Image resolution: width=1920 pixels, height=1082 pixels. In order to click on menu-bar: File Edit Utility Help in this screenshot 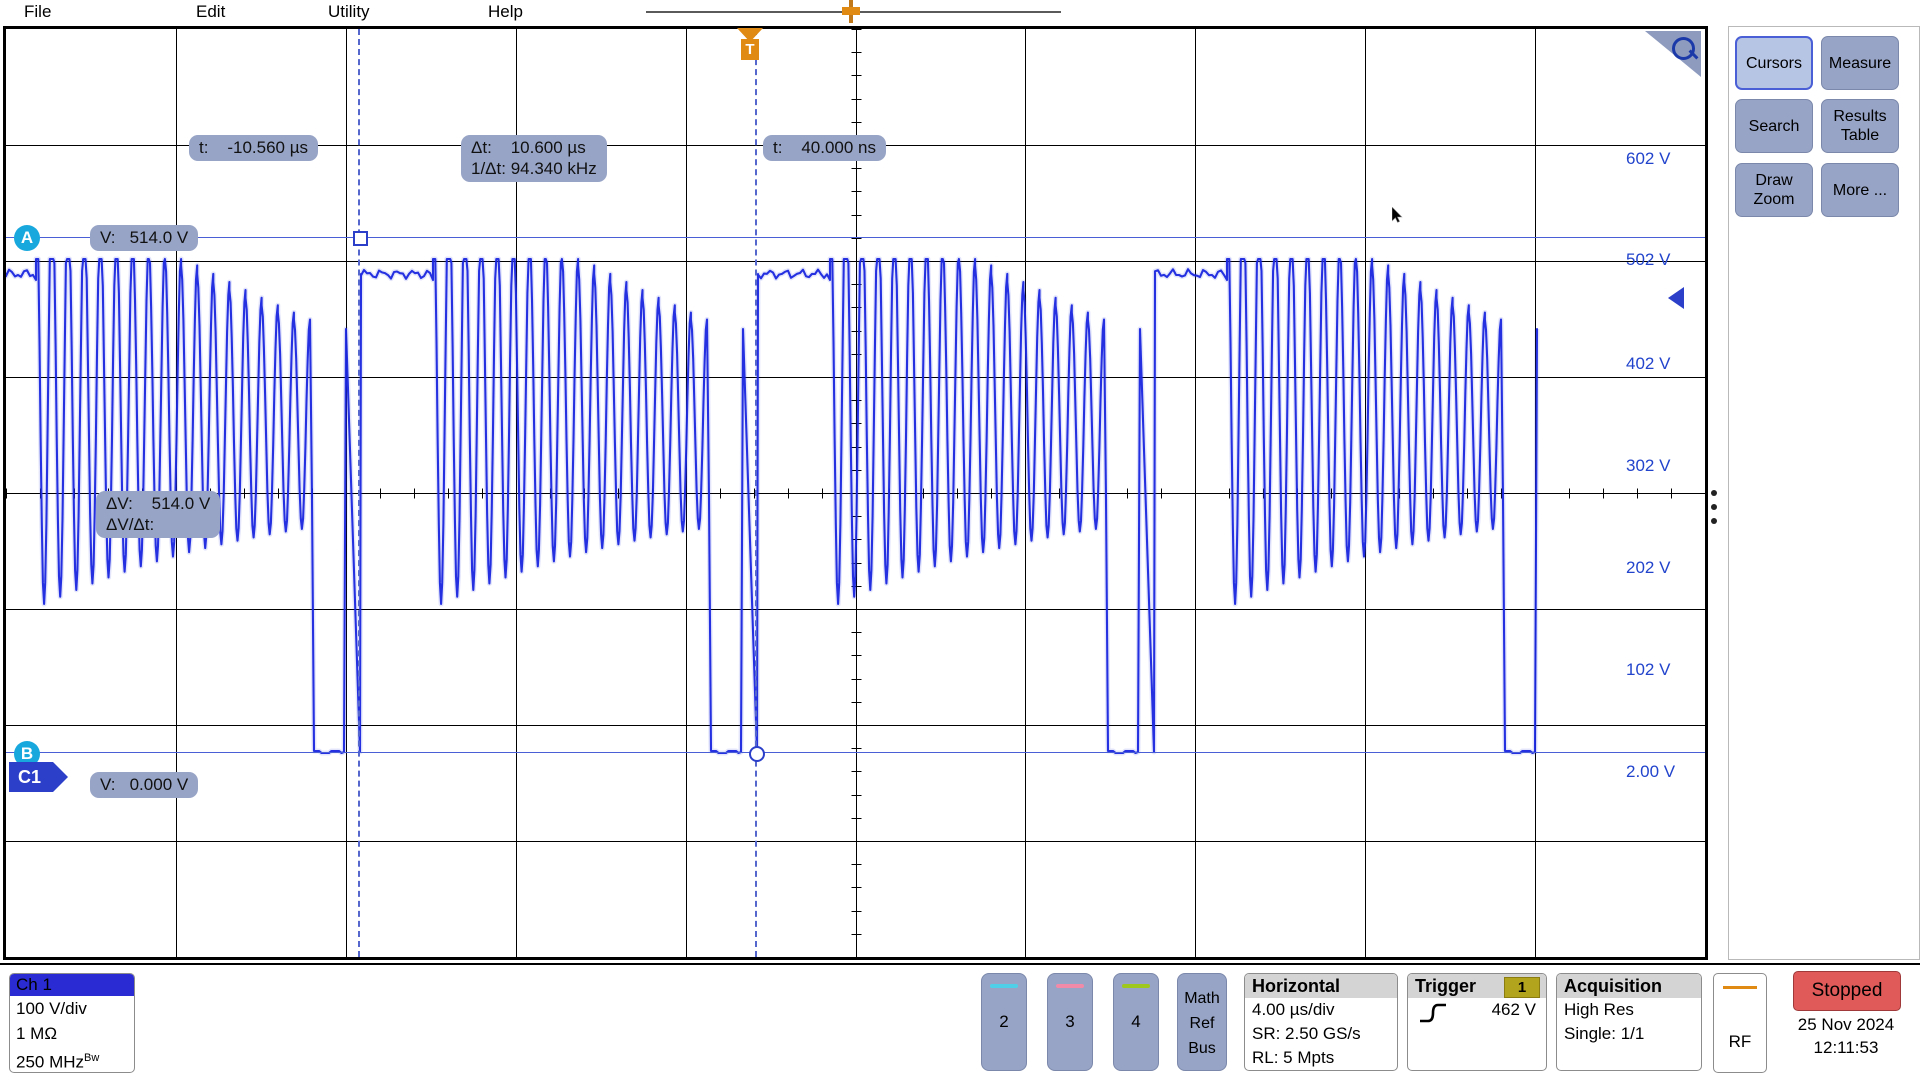, I will do `click(865, 13)`.